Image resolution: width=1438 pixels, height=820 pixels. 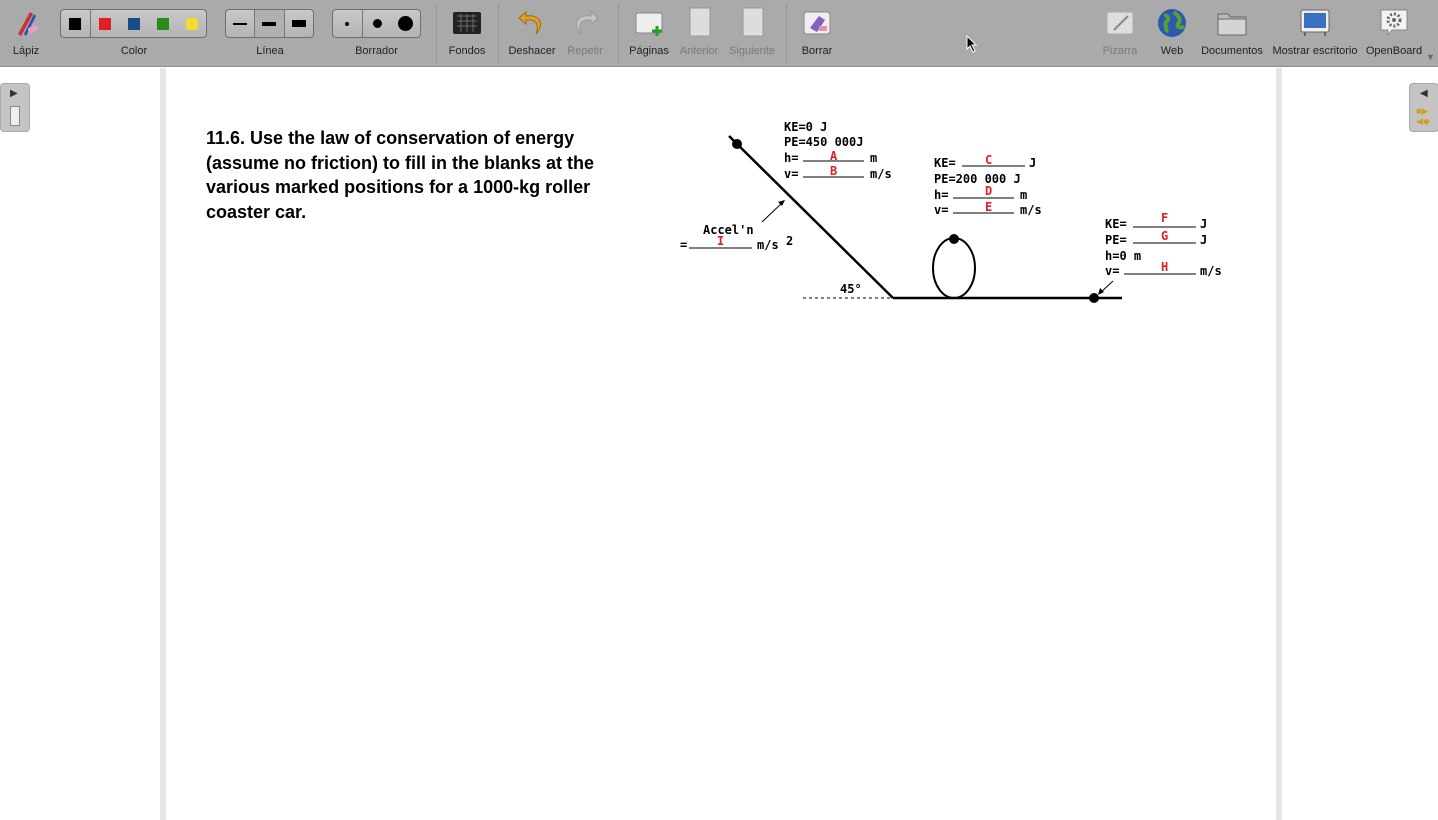 I want to click on loop-v-unit: m/s, so click(x=1031, y=210).